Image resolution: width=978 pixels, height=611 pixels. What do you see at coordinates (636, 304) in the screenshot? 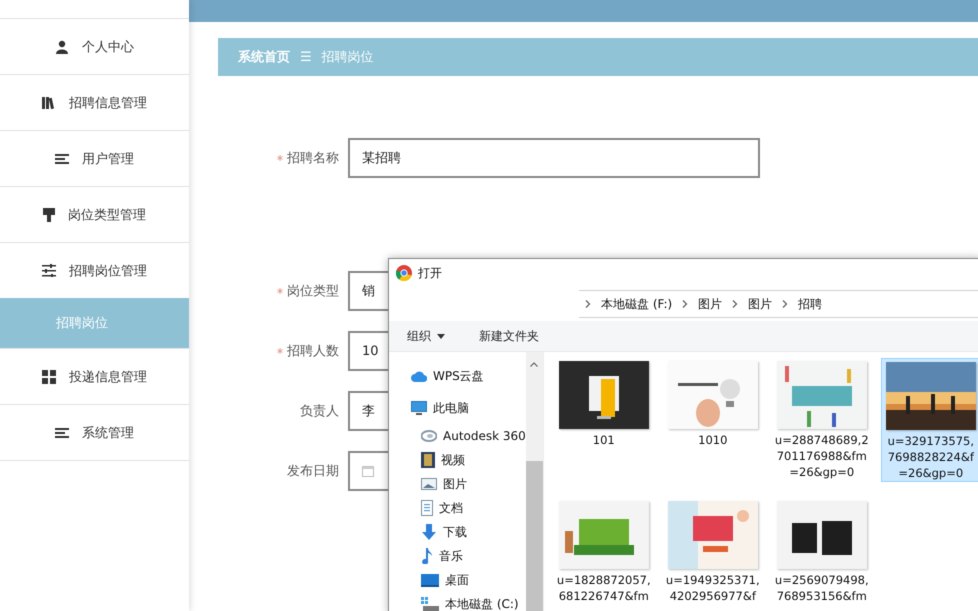
I see `path-segment: 本地磁盘 (F:)` at bounding box center [636, 304].